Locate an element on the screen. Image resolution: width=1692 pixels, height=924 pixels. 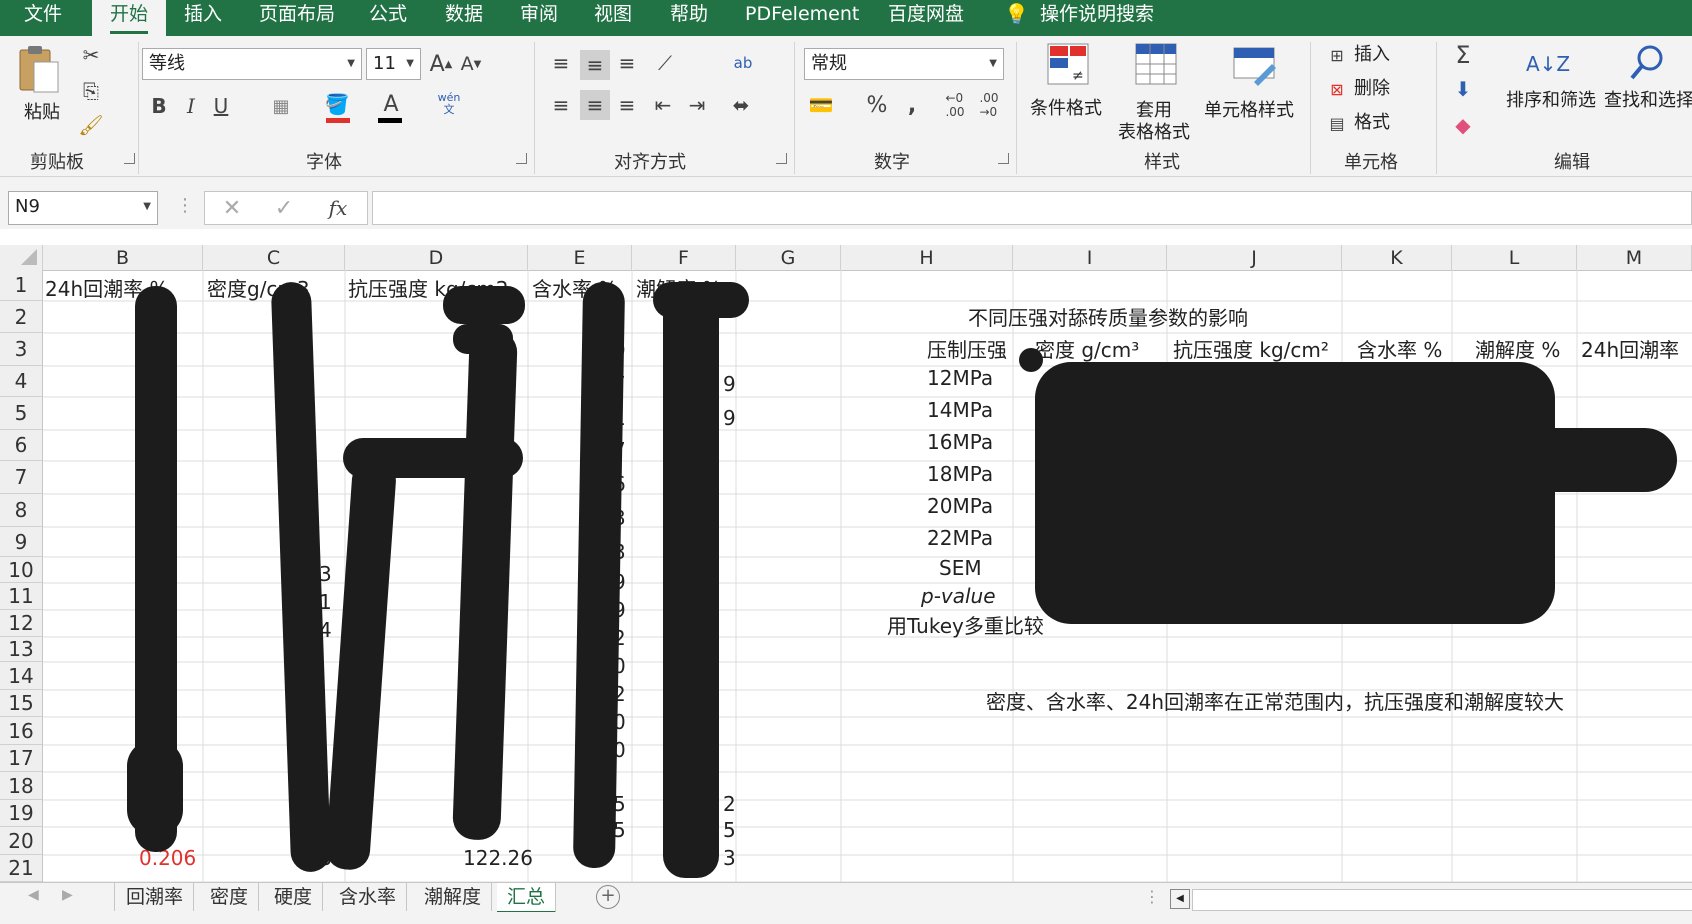
increase-decimal-icon: ←0.00 is located at coordinates (955, 105).